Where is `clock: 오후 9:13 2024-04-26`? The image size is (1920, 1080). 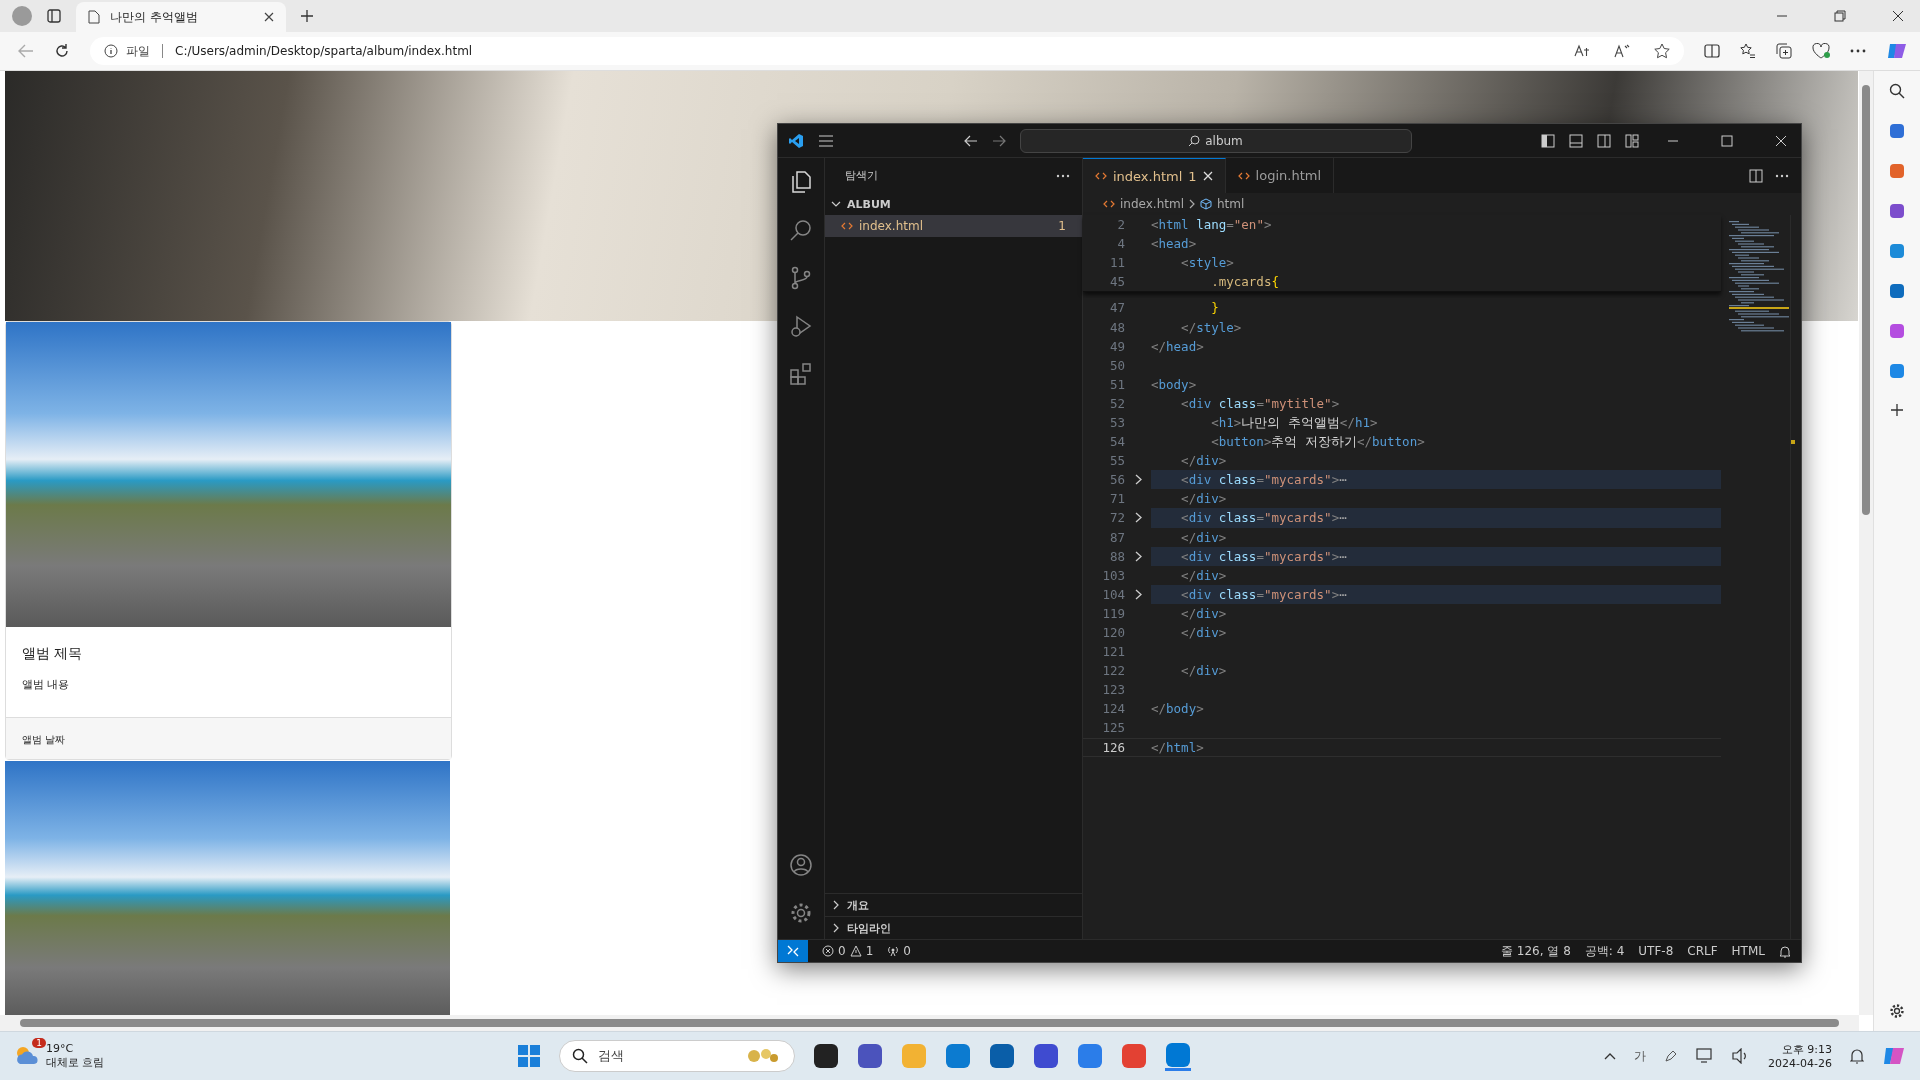 clock: 오후 9:13 2024-04-26 is located at coordinates (1800, 1056).